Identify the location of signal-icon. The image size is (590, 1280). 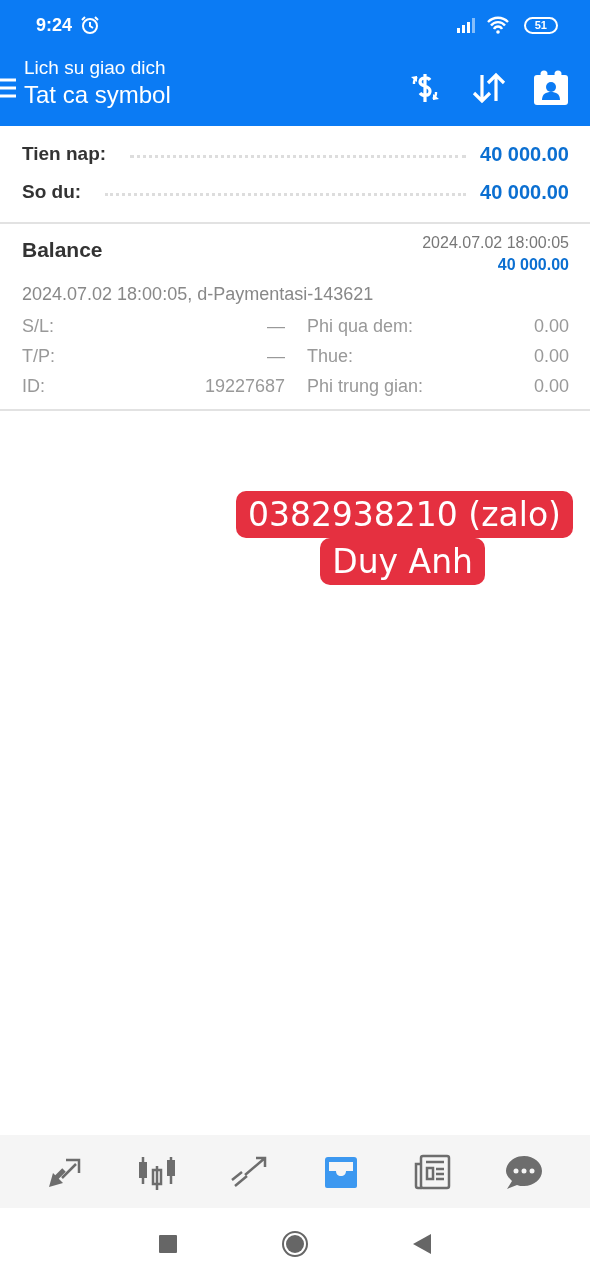
(466, 25).